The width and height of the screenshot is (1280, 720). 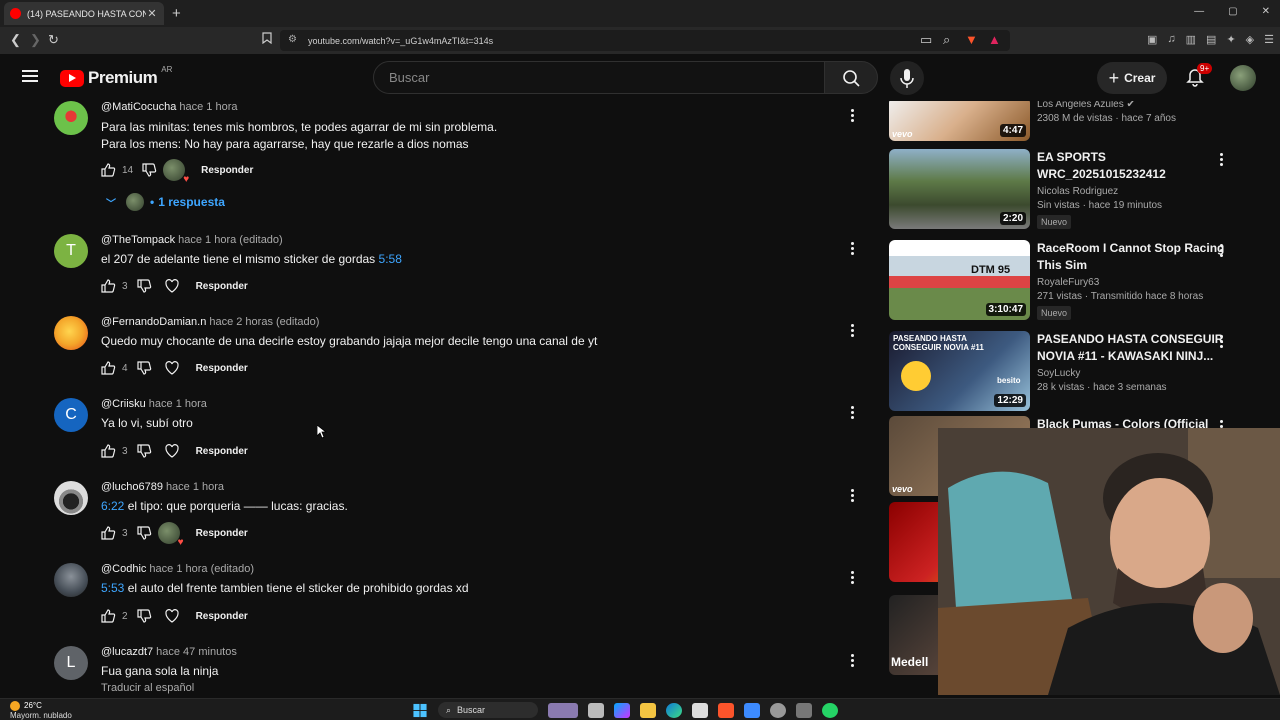 I want to click on video-channel: Nicolas Rodriguez, so click(x=1132, y=191).